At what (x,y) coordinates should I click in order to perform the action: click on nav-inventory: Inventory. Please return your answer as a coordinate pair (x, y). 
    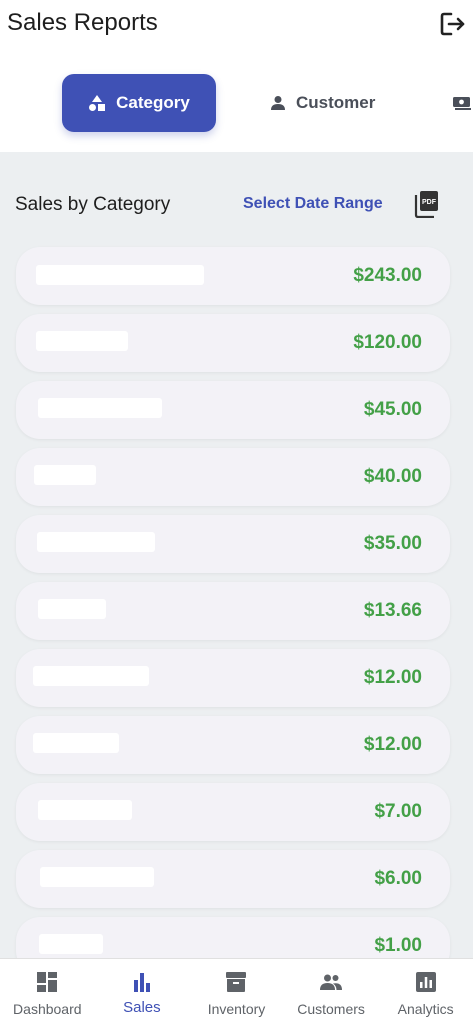
    Looking at the image, I should click on (236, 991).